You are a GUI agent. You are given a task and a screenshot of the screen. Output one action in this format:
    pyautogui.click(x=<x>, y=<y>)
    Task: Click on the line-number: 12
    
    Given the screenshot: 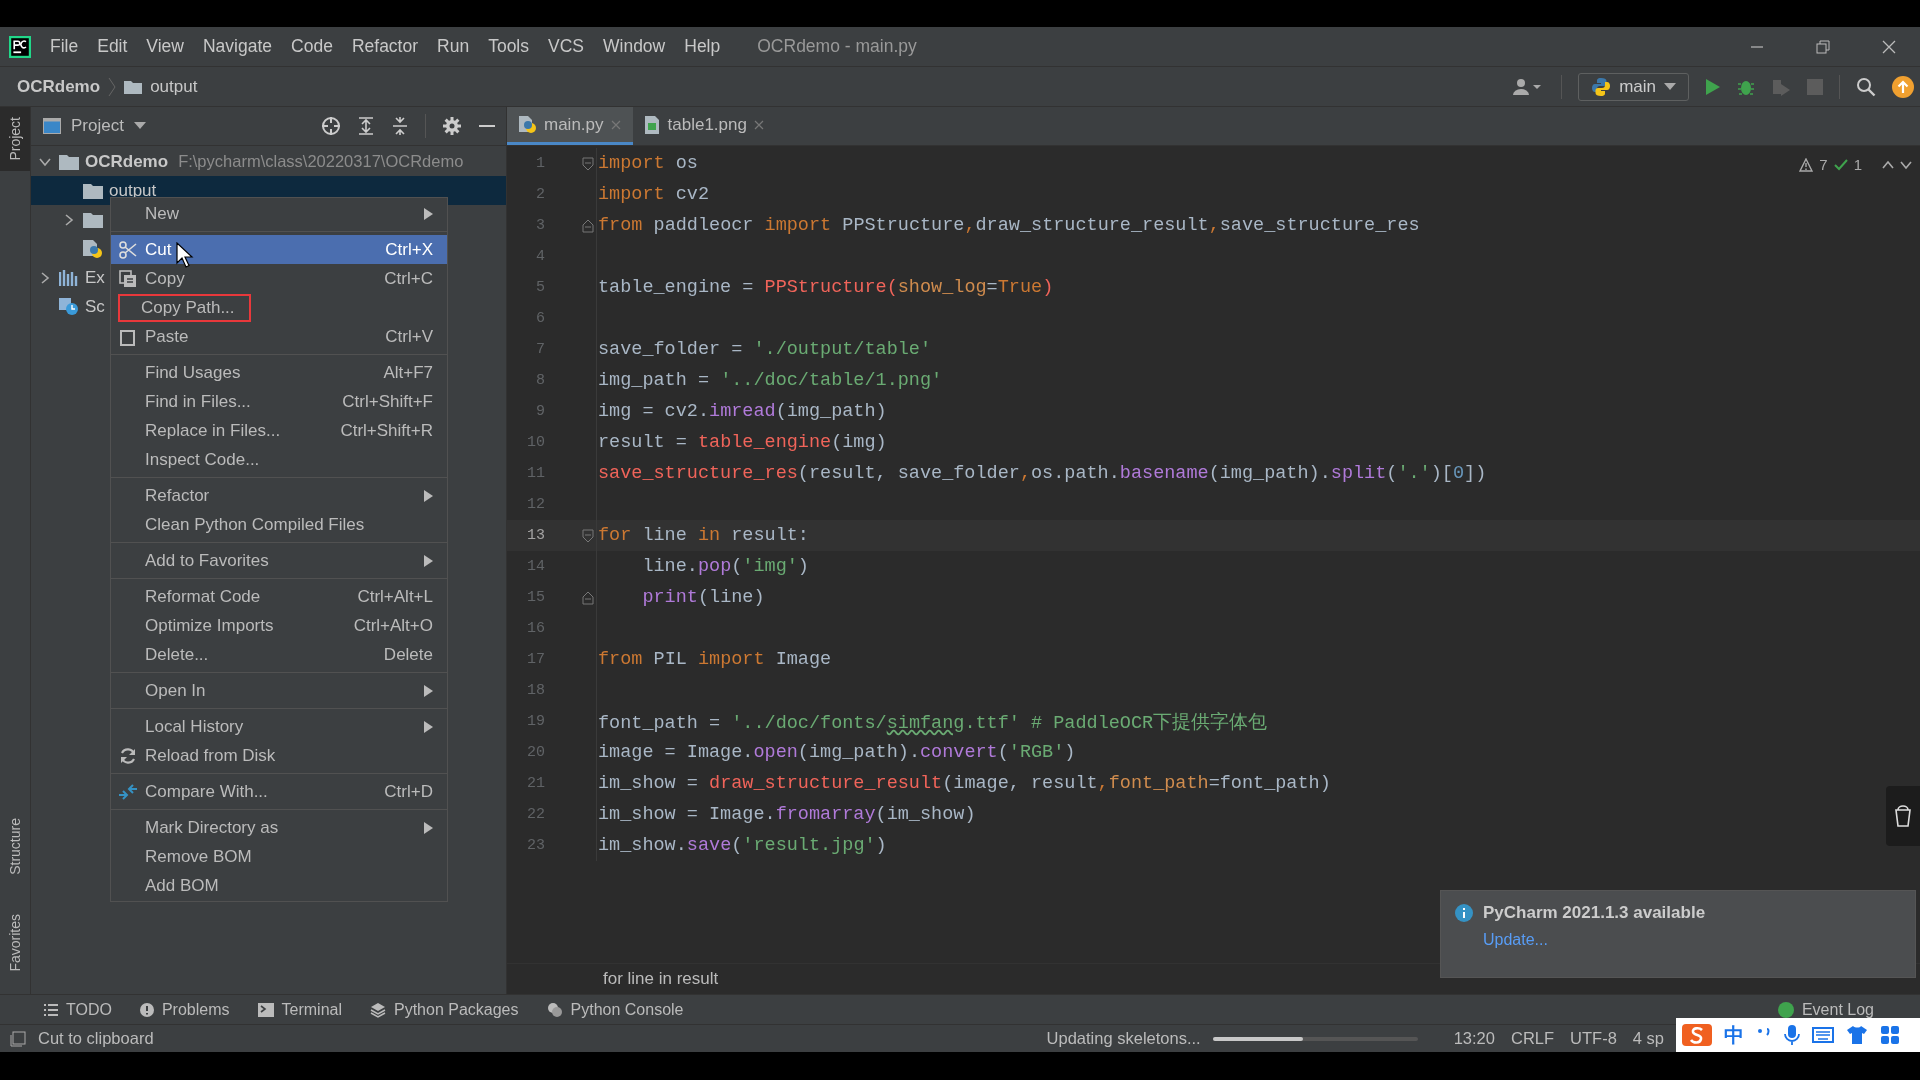 What is the action you would take?
    pyautogui.click(x=535, y=504)
    